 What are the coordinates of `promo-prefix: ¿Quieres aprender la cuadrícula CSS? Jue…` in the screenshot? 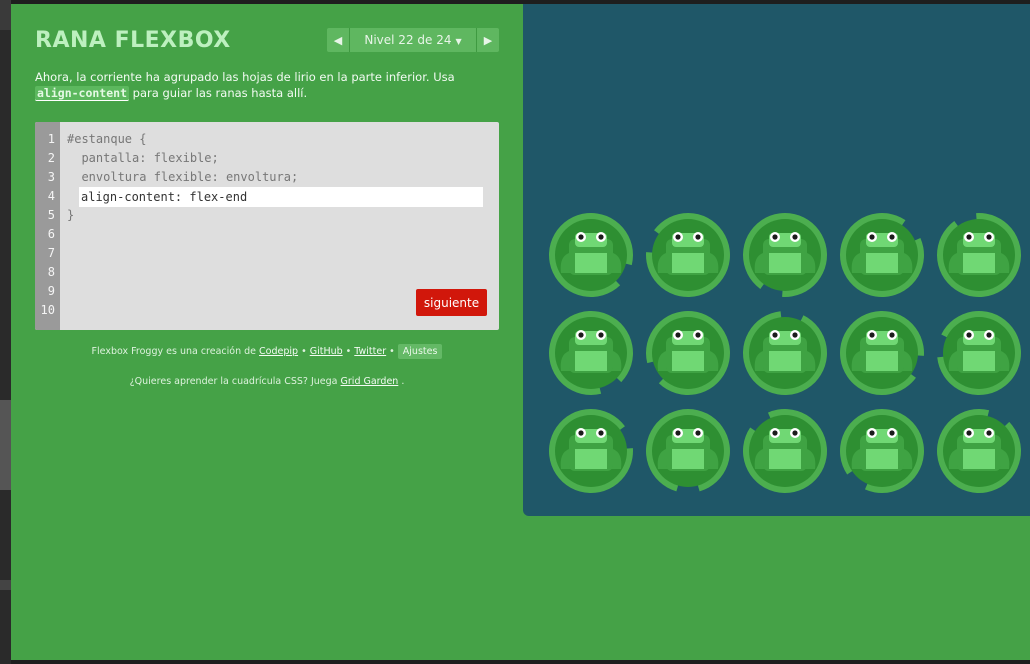 It's located at (235, 381).